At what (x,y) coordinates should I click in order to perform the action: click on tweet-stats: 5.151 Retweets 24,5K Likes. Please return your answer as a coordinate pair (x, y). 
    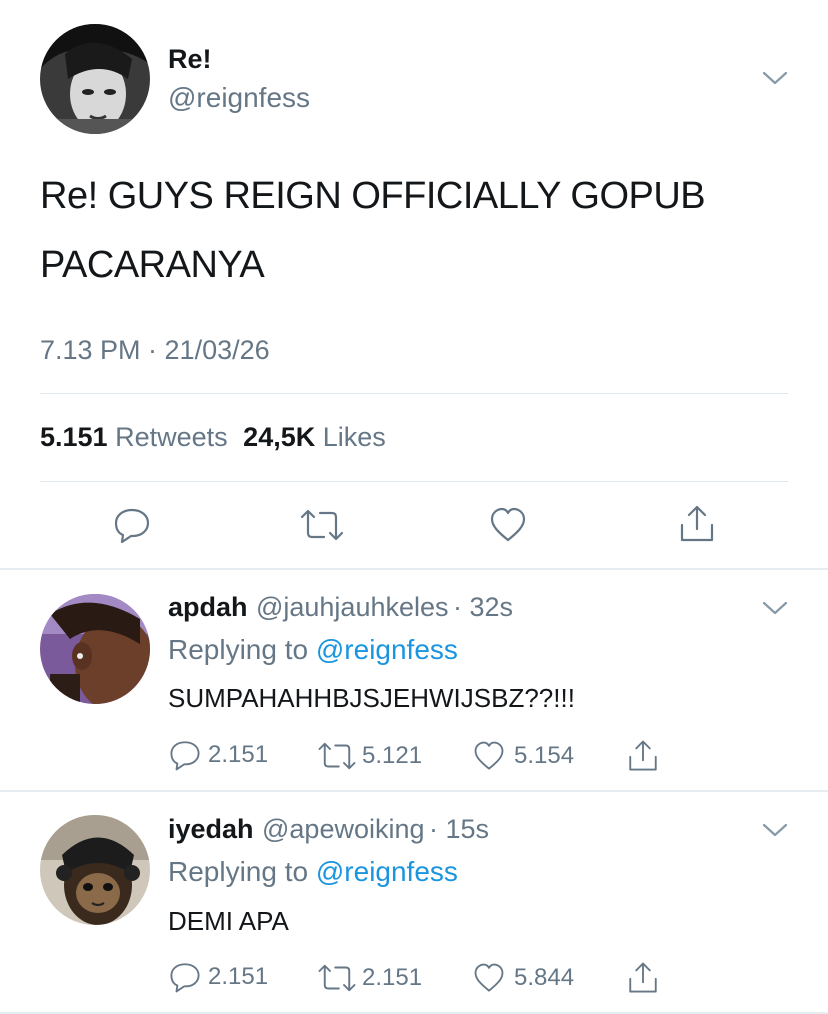
    Looking at the image, I should click on (213, 437).